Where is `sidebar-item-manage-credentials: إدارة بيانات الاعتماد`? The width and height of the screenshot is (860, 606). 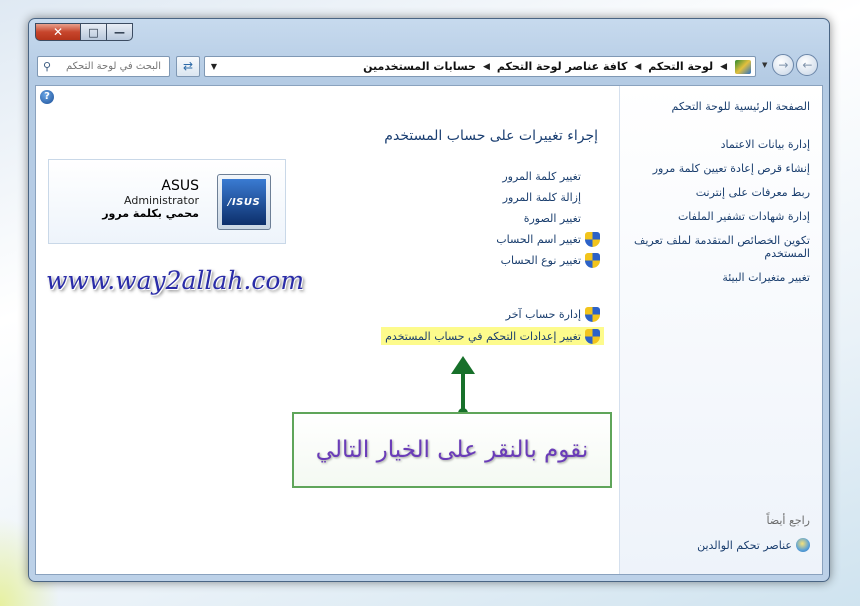
sidebar-item-manage-credentials: إدارة بيانات الاعتماد is located at coordinates (719, 144).